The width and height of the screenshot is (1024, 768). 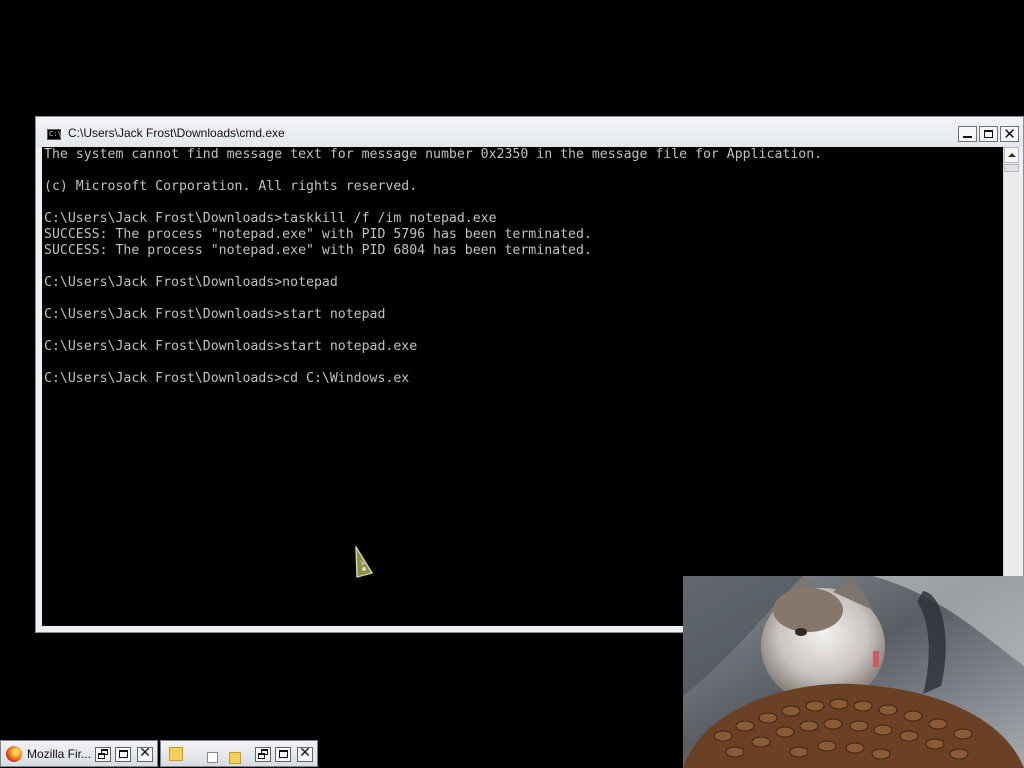 What do you see at coordinates (54, 134) in the screenshot?
I see `cmd-icon: C:\` at bounding box center [54, 134].